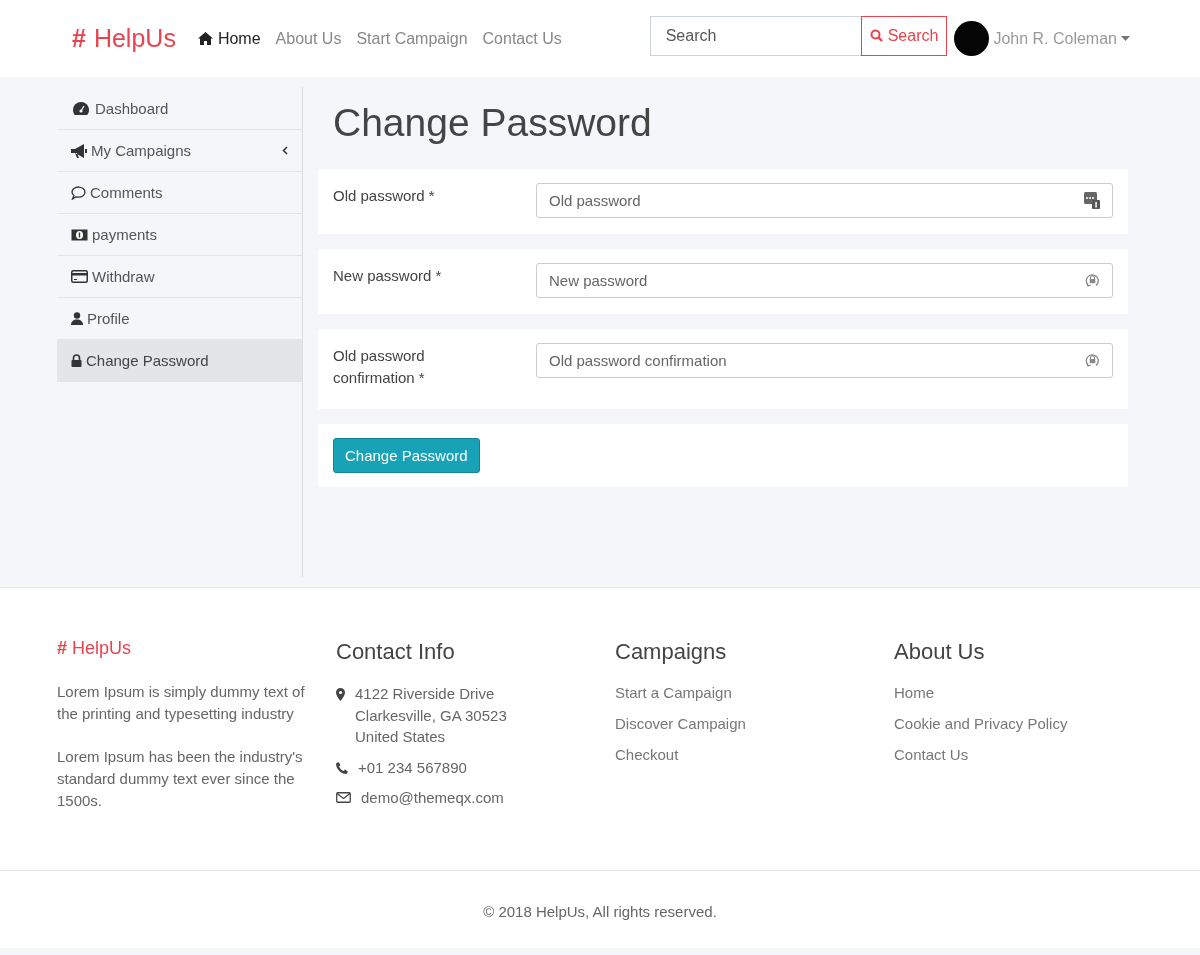  I want to click on footer-description: Lorem Ipsum is simply dummy text of the printing and typesetting industry, so click(181, 703).